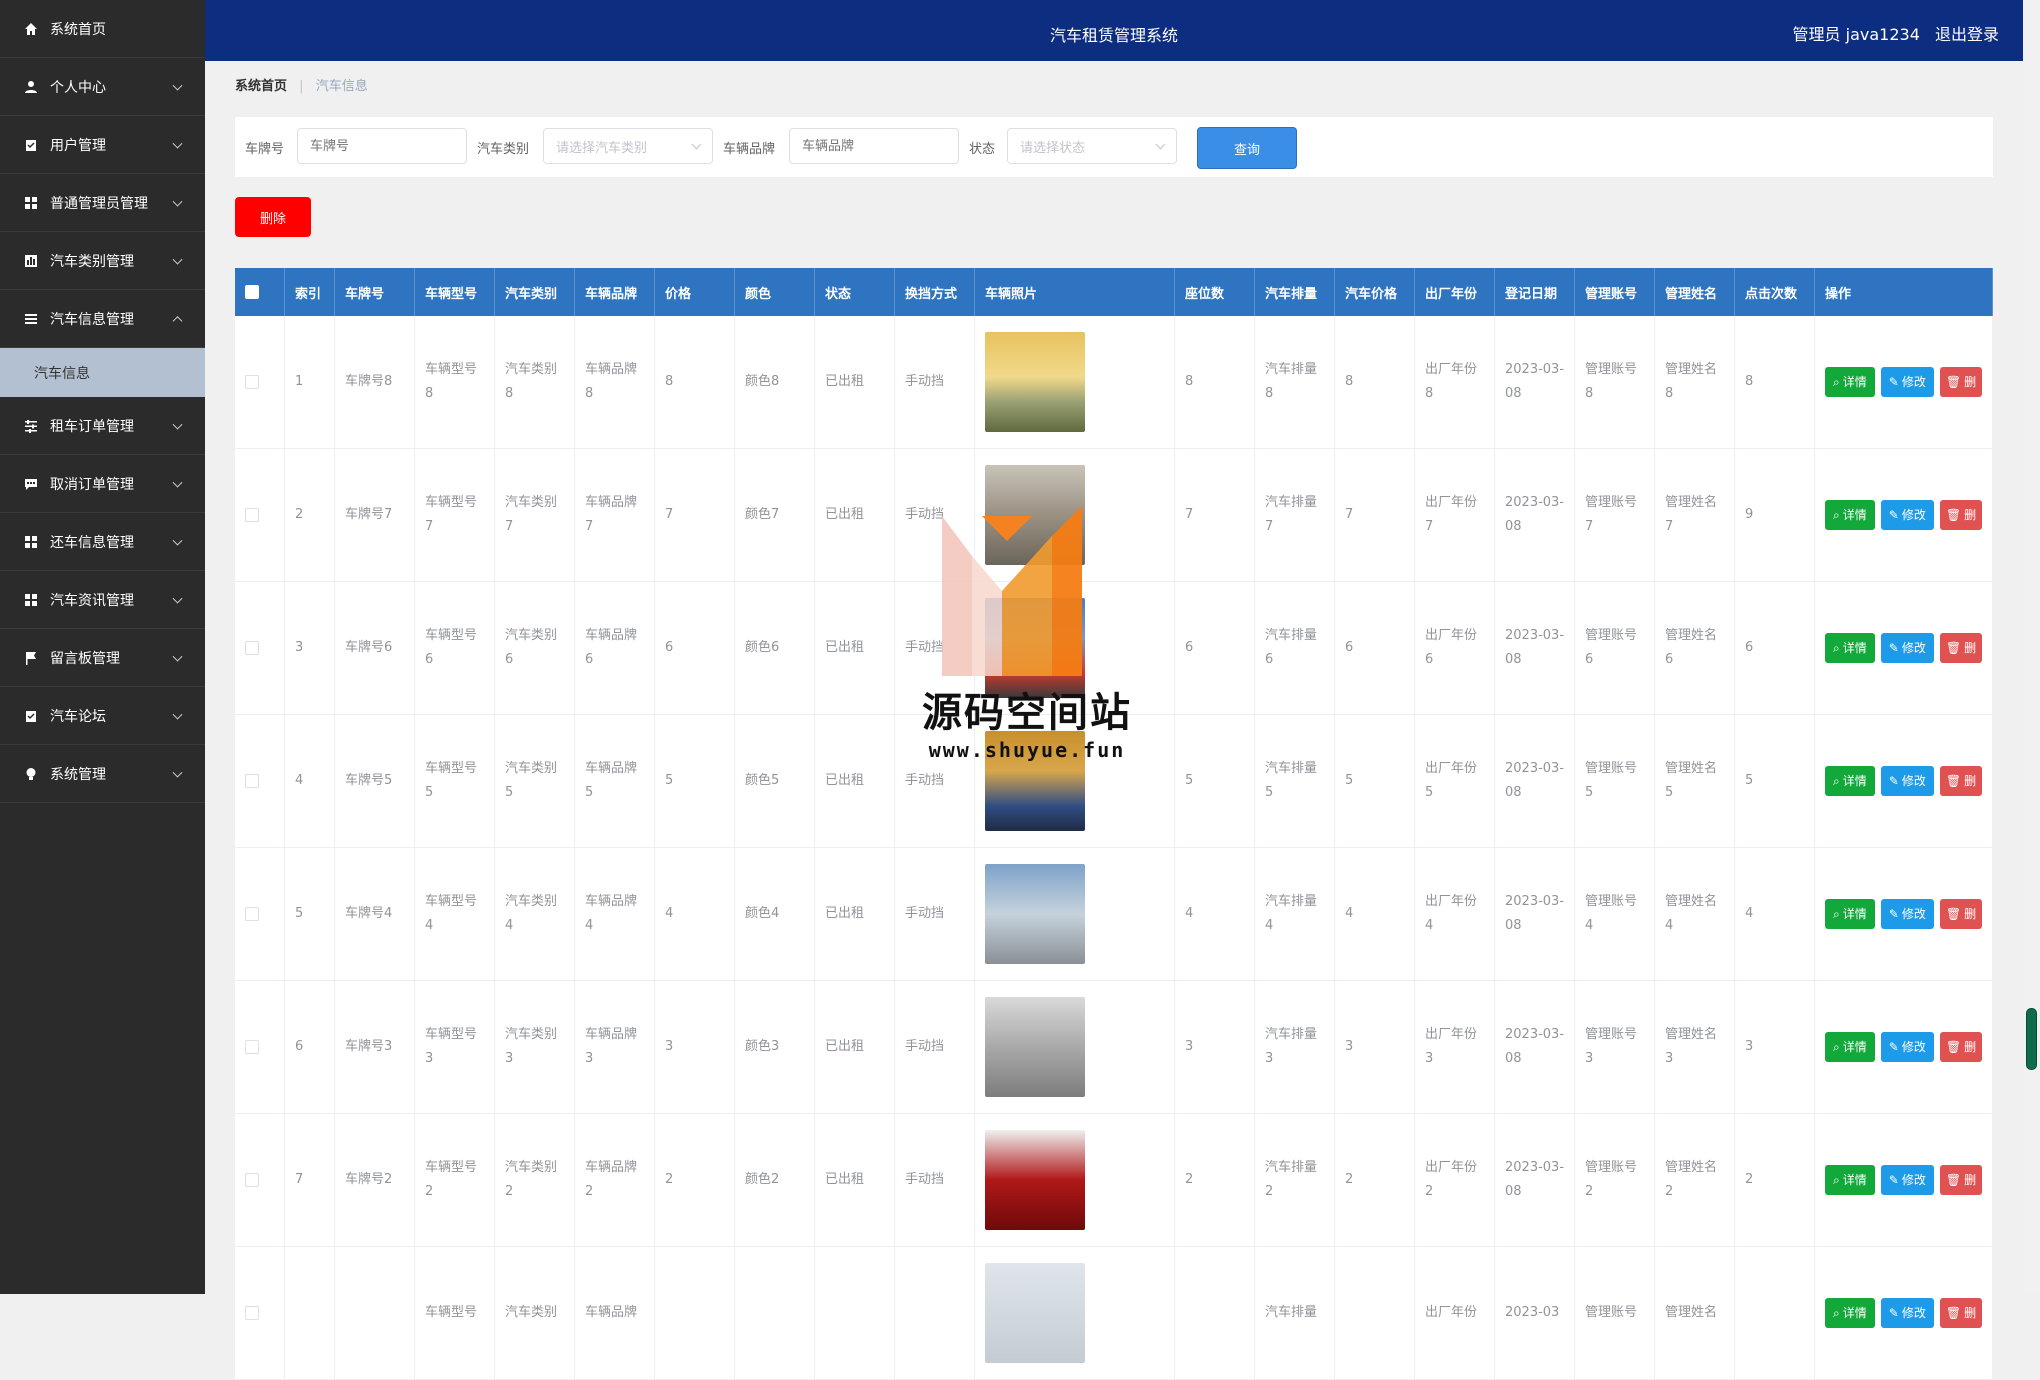 The height and width of the screenshot is (1380, 2040). What do you see at coordinates (102, 372) in the screenshot?
I see `sidebar-subitem-car-info: 汽车信息` at bounding box center [102, 372].